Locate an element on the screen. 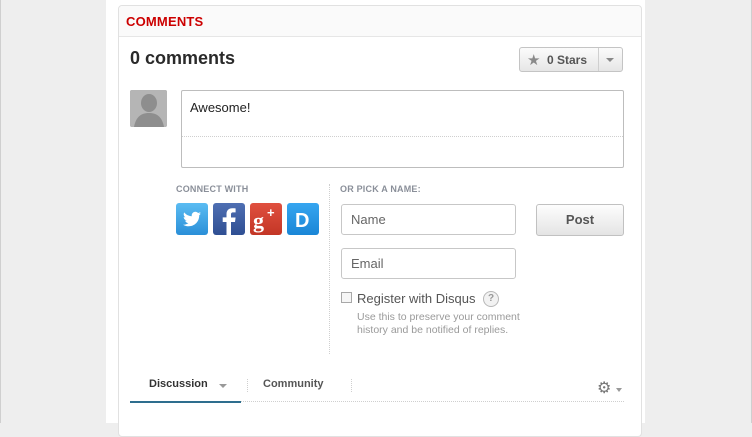 This screenshot has width=752, height=437. help-icon: ? is located at coordinates (491, 299).